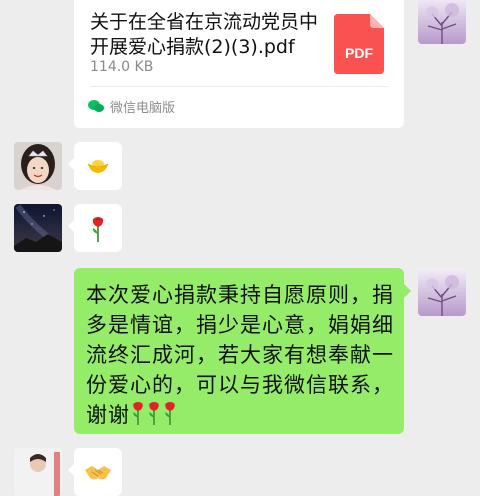 The height and width of the screenshot is (496, 480). Describe the element at coordinates (122, 67) in the screenshot. I see `file-size: 114.0 KB` at that location.